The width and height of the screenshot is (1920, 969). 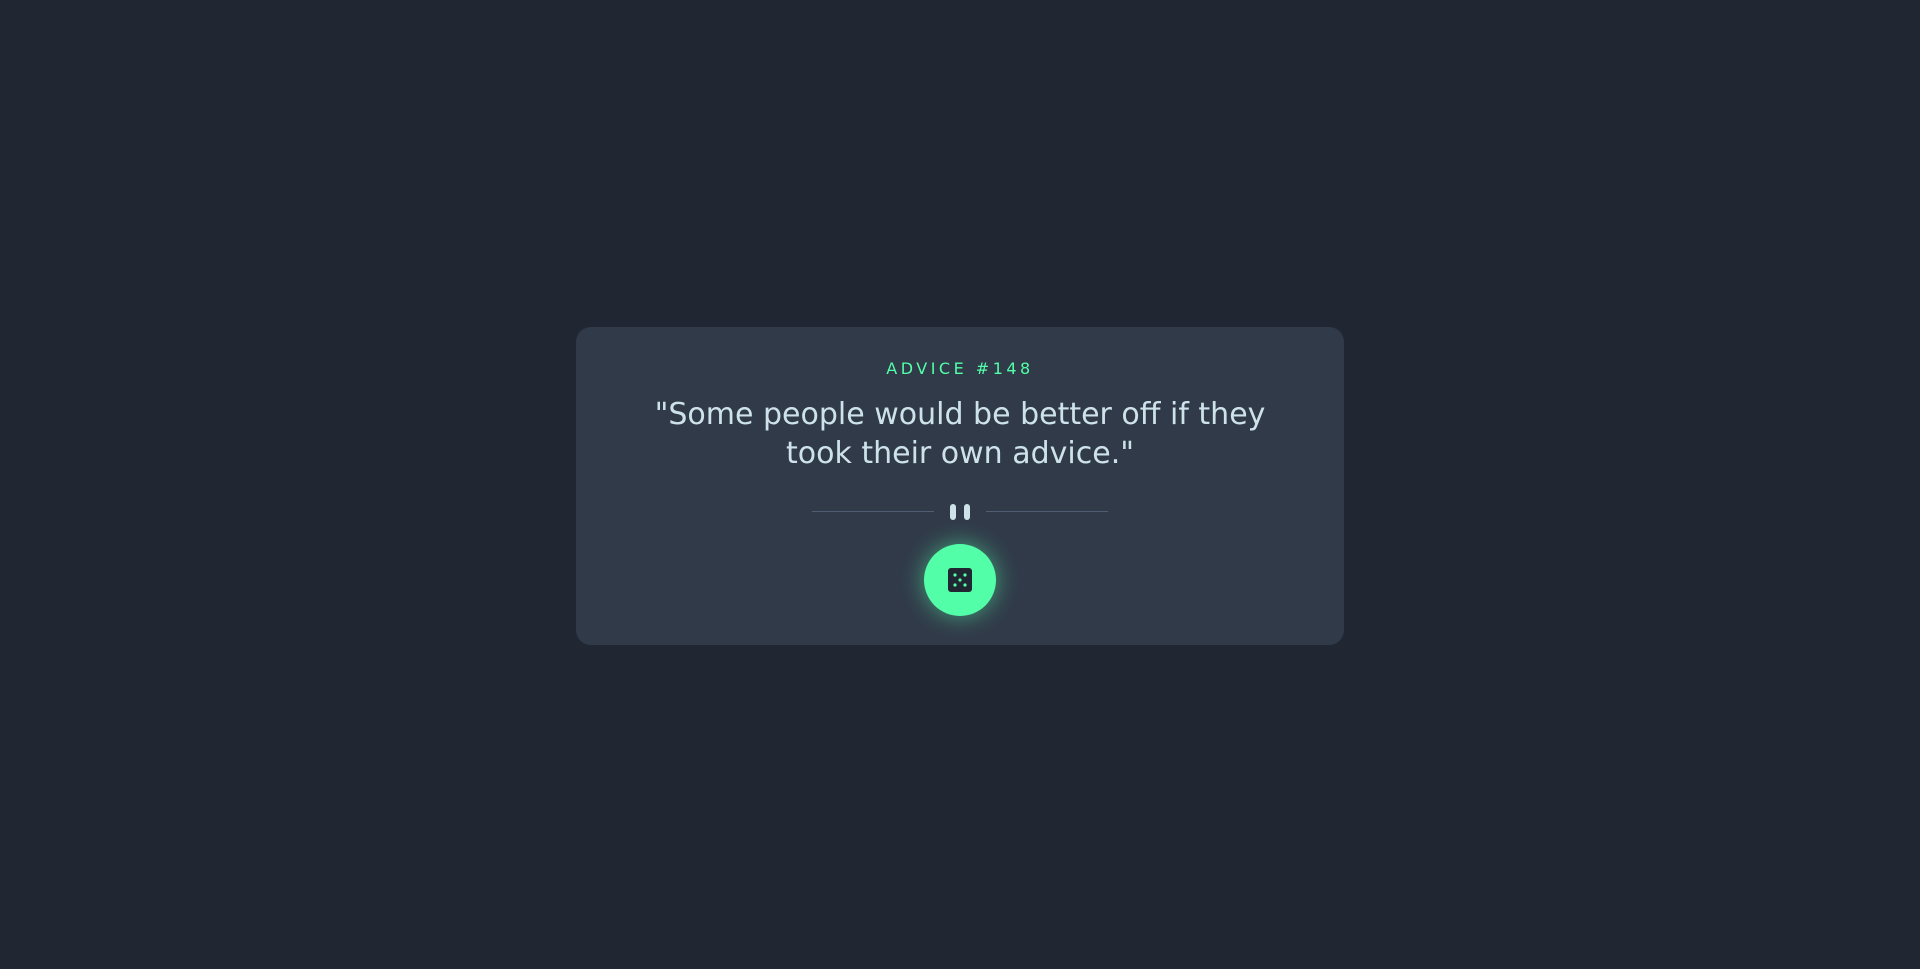 I want to click on dice-icon, so click(x=960, y=580).